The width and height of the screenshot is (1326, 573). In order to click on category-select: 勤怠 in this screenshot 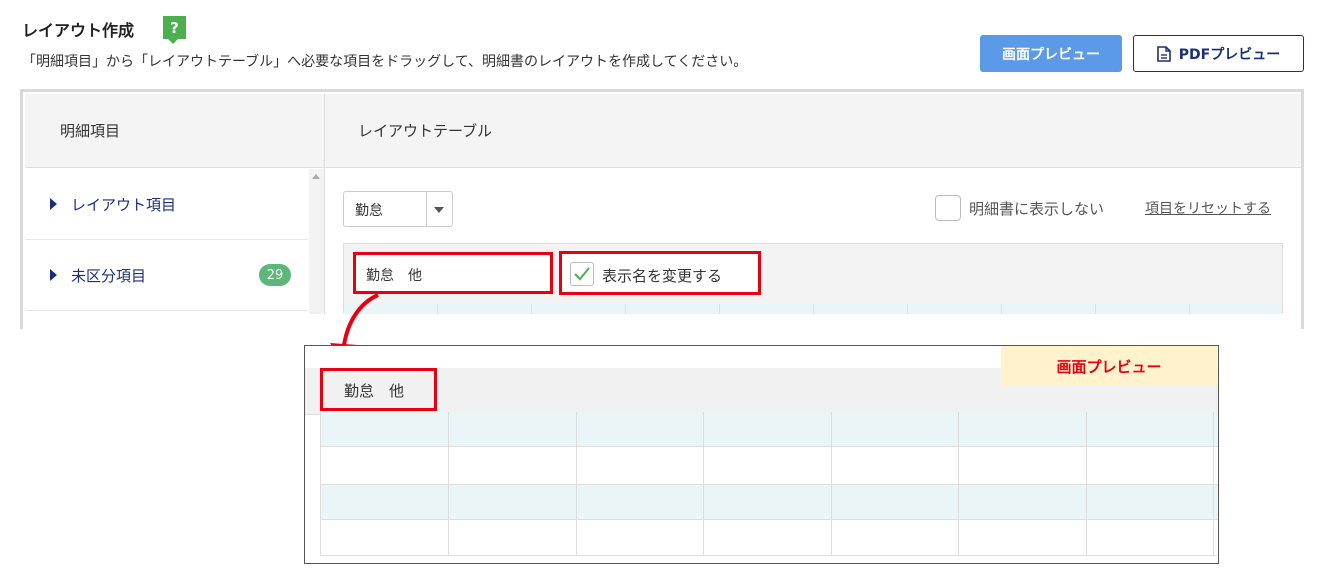, I will do `click(398, 209)`.